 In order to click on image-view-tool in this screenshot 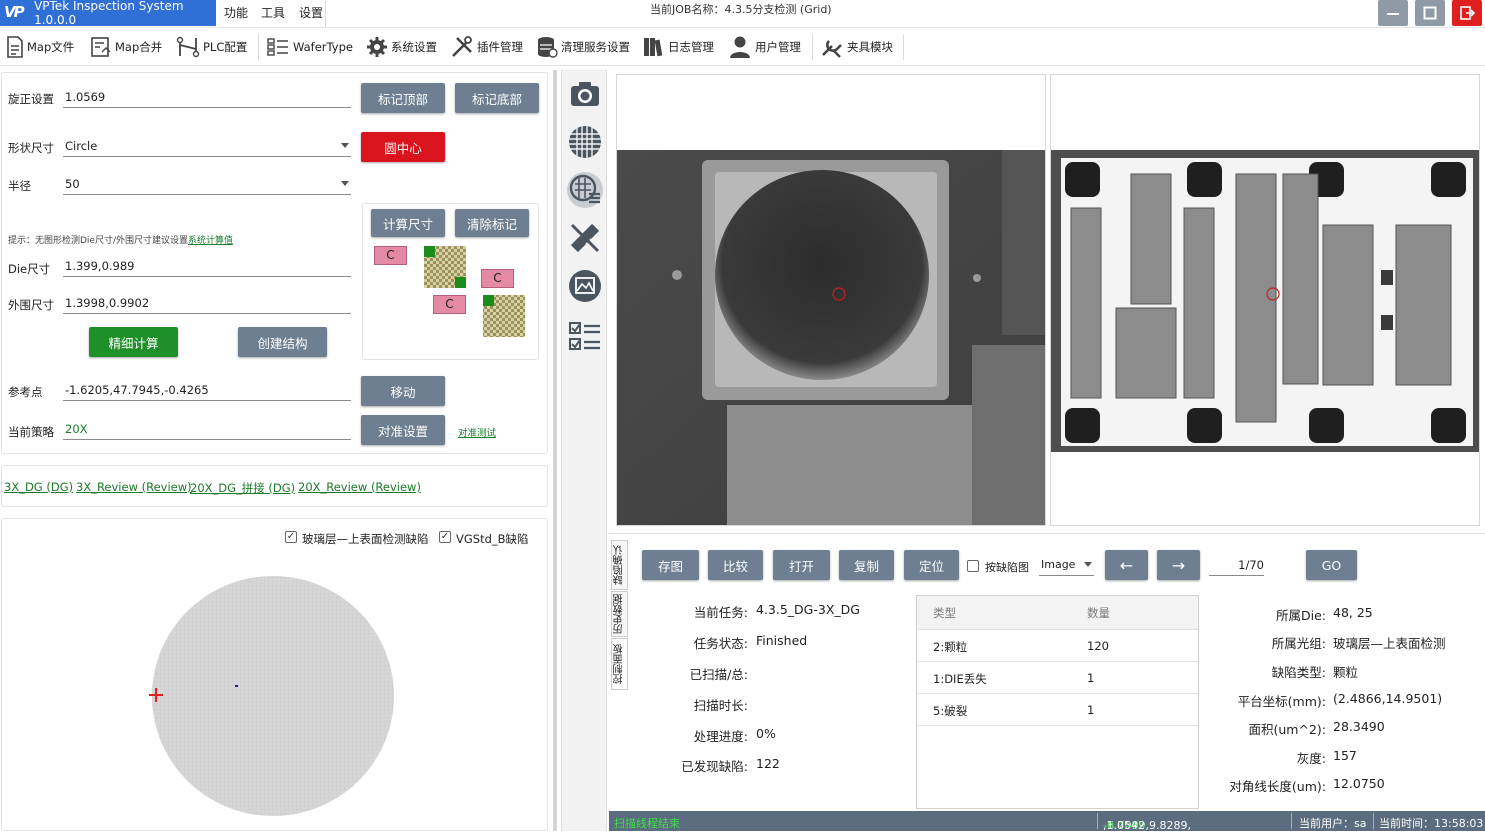, I will do `click(585, 286)`.